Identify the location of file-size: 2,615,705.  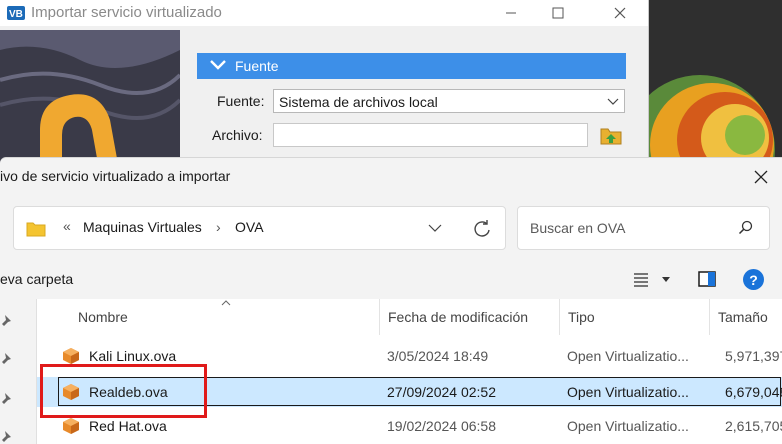
(753, 426).